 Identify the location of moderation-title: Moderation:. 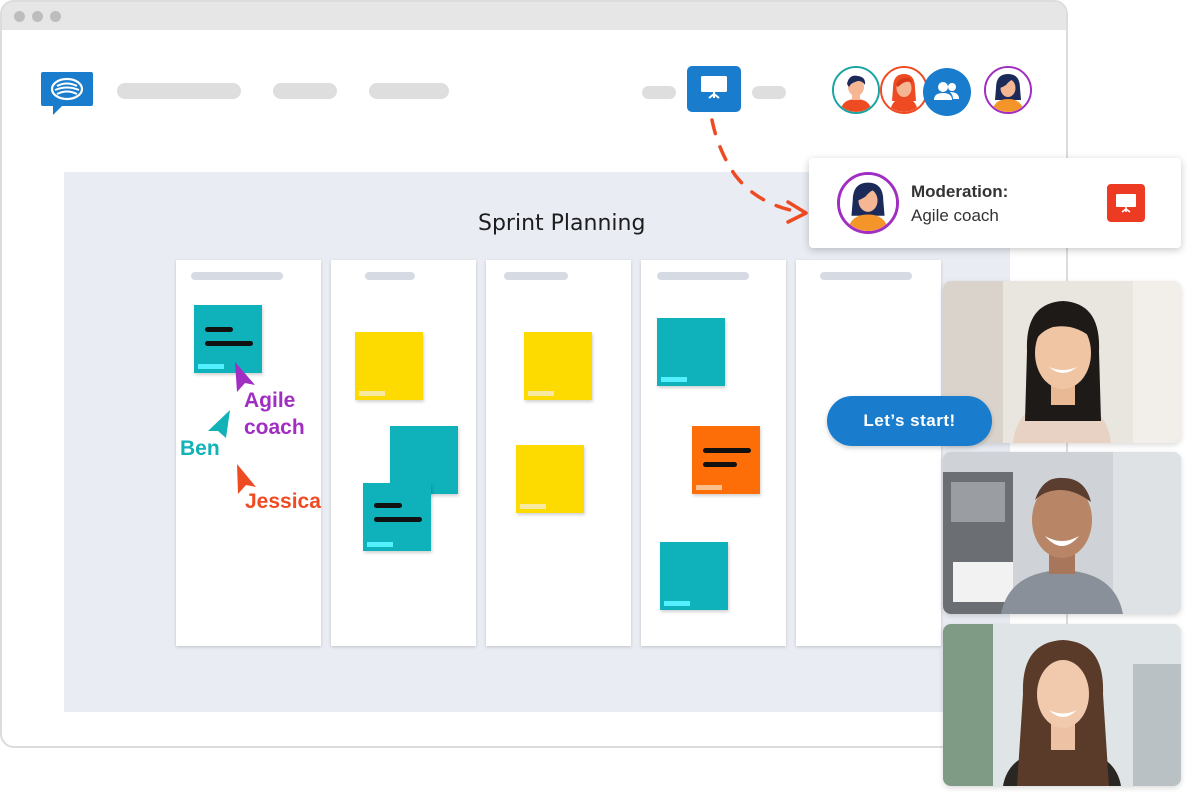
(960, 191).